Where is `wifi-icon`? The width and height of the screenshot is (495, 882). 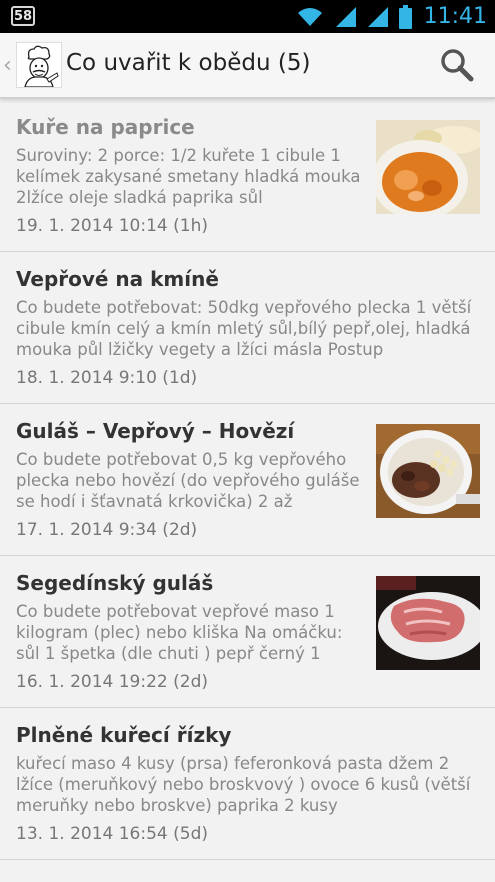
wifi-icon is located at coordinates (309, 16).